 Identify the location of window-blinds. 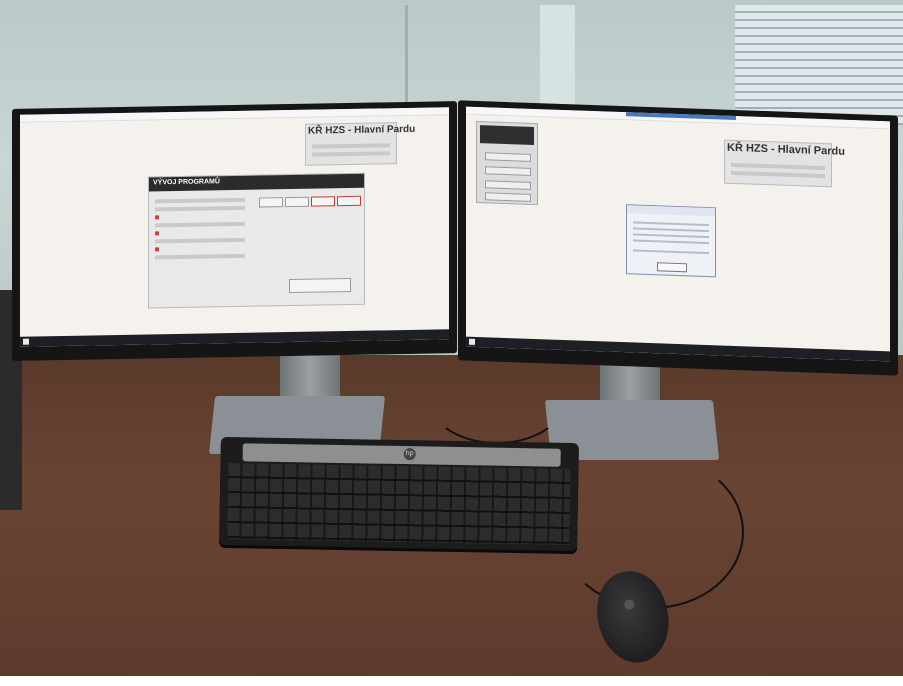
(819, 65).